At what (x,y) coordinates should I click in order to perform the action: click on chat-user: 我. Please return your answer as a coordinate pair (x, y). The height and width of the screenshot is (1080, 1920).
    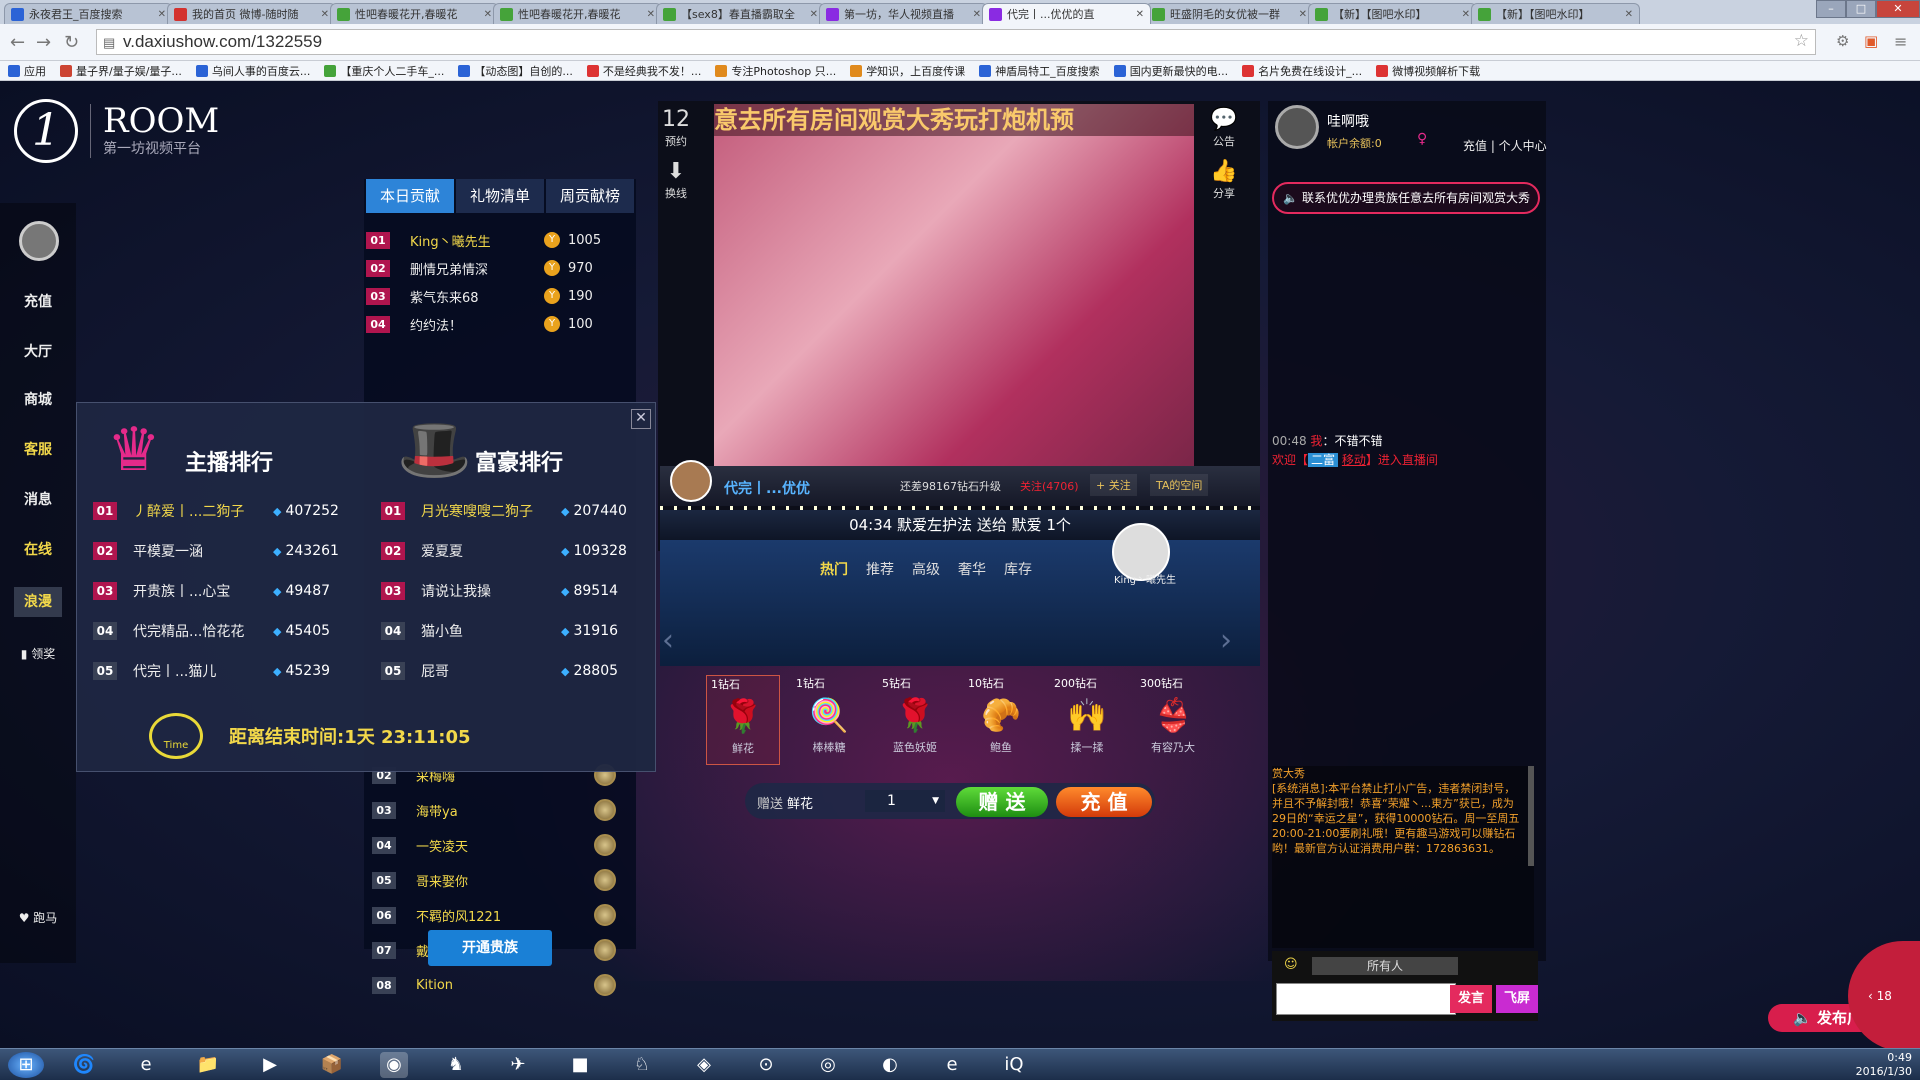
    Looking at the image, I should click on (1316, 441).